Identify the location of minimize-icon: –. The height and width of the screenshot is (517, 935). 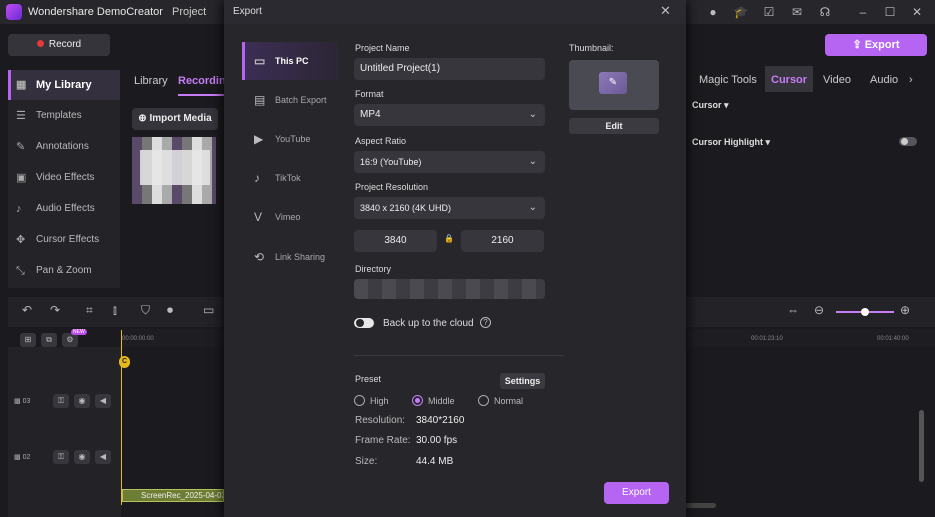
(863, 12).